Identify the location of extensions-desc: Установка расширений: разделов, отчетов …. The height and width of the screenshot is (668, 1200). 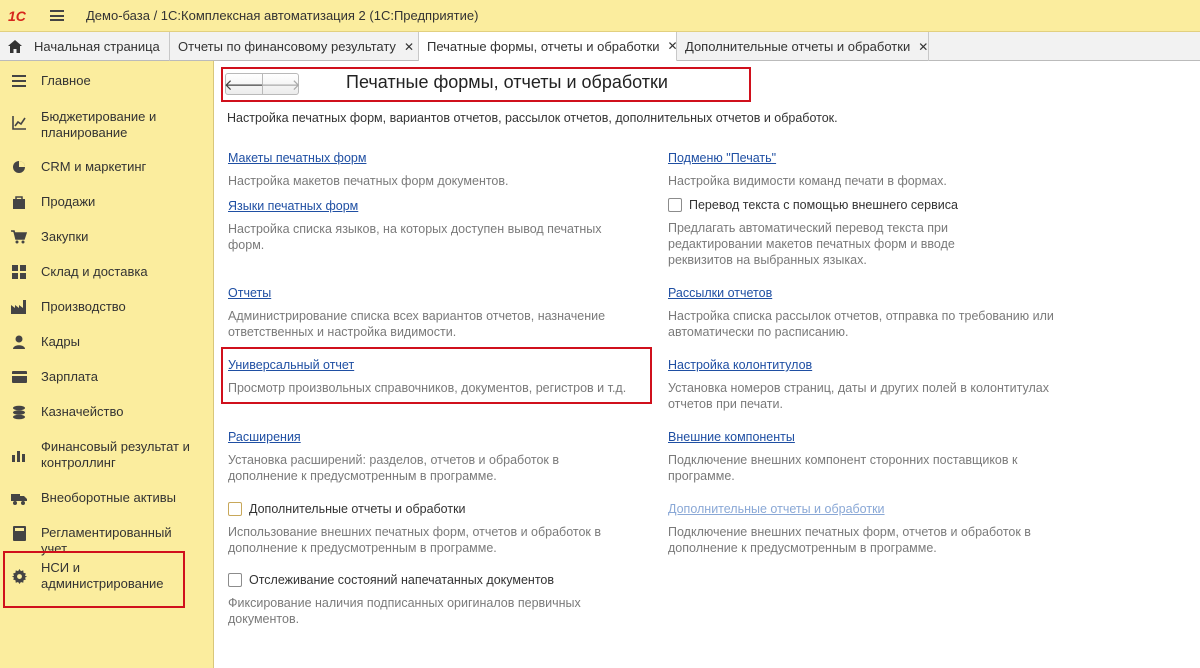
(393, 468).